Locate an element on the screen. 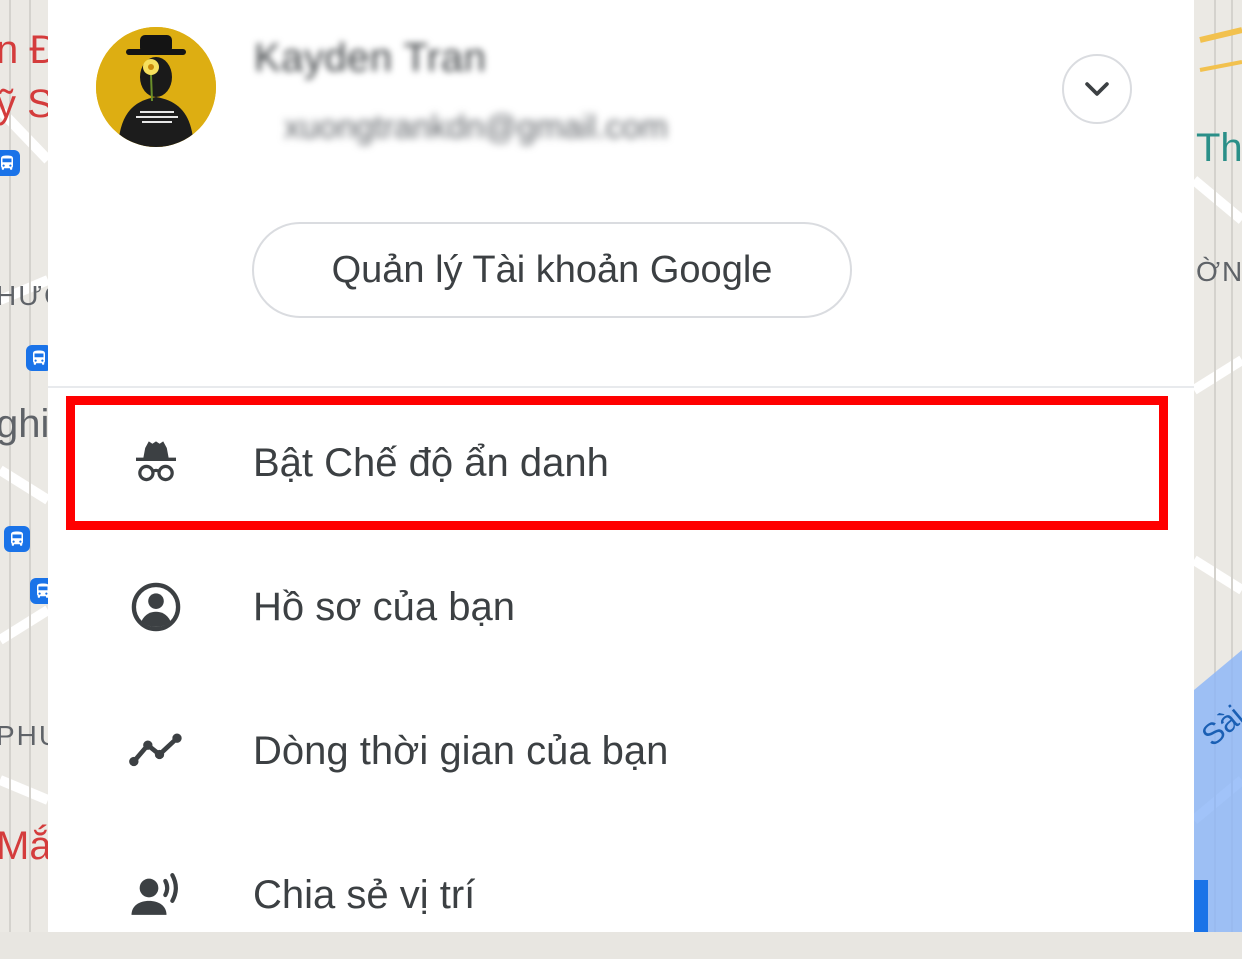  profile-photo-image is located at coordinates (156, 87).